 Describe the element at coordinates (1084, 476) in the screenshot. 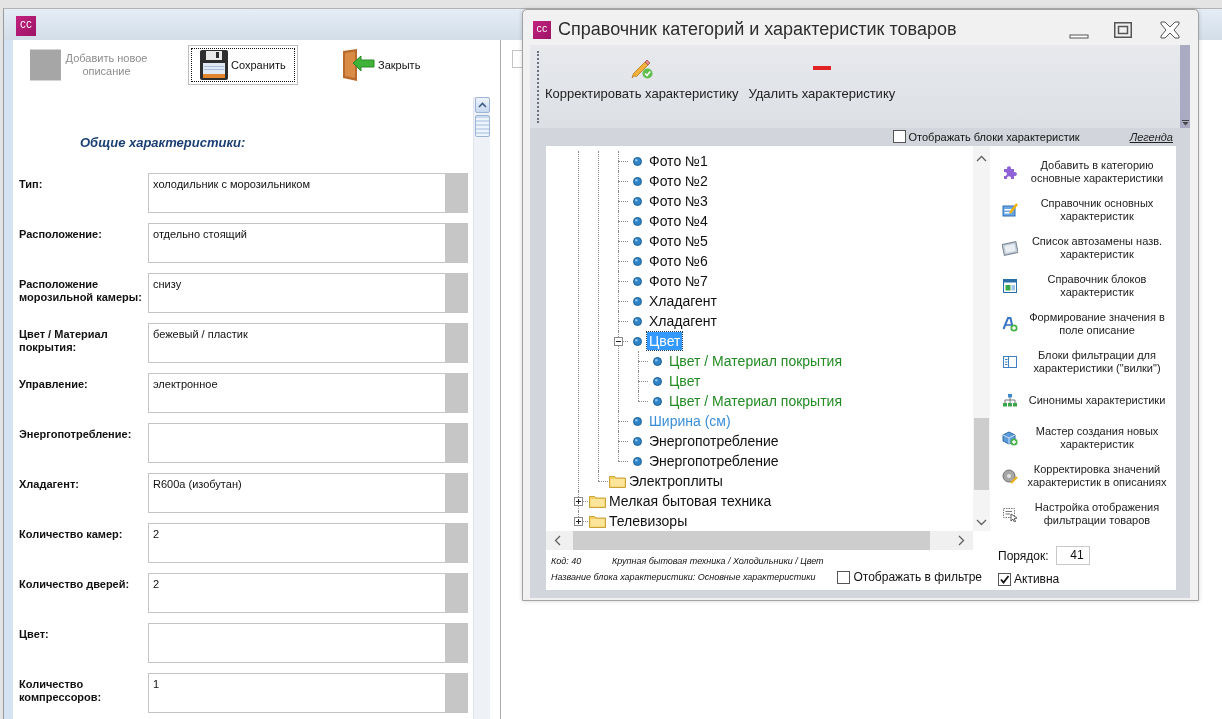

I see `action-button: Корректировка значений характеристик в описаниях` at that location.